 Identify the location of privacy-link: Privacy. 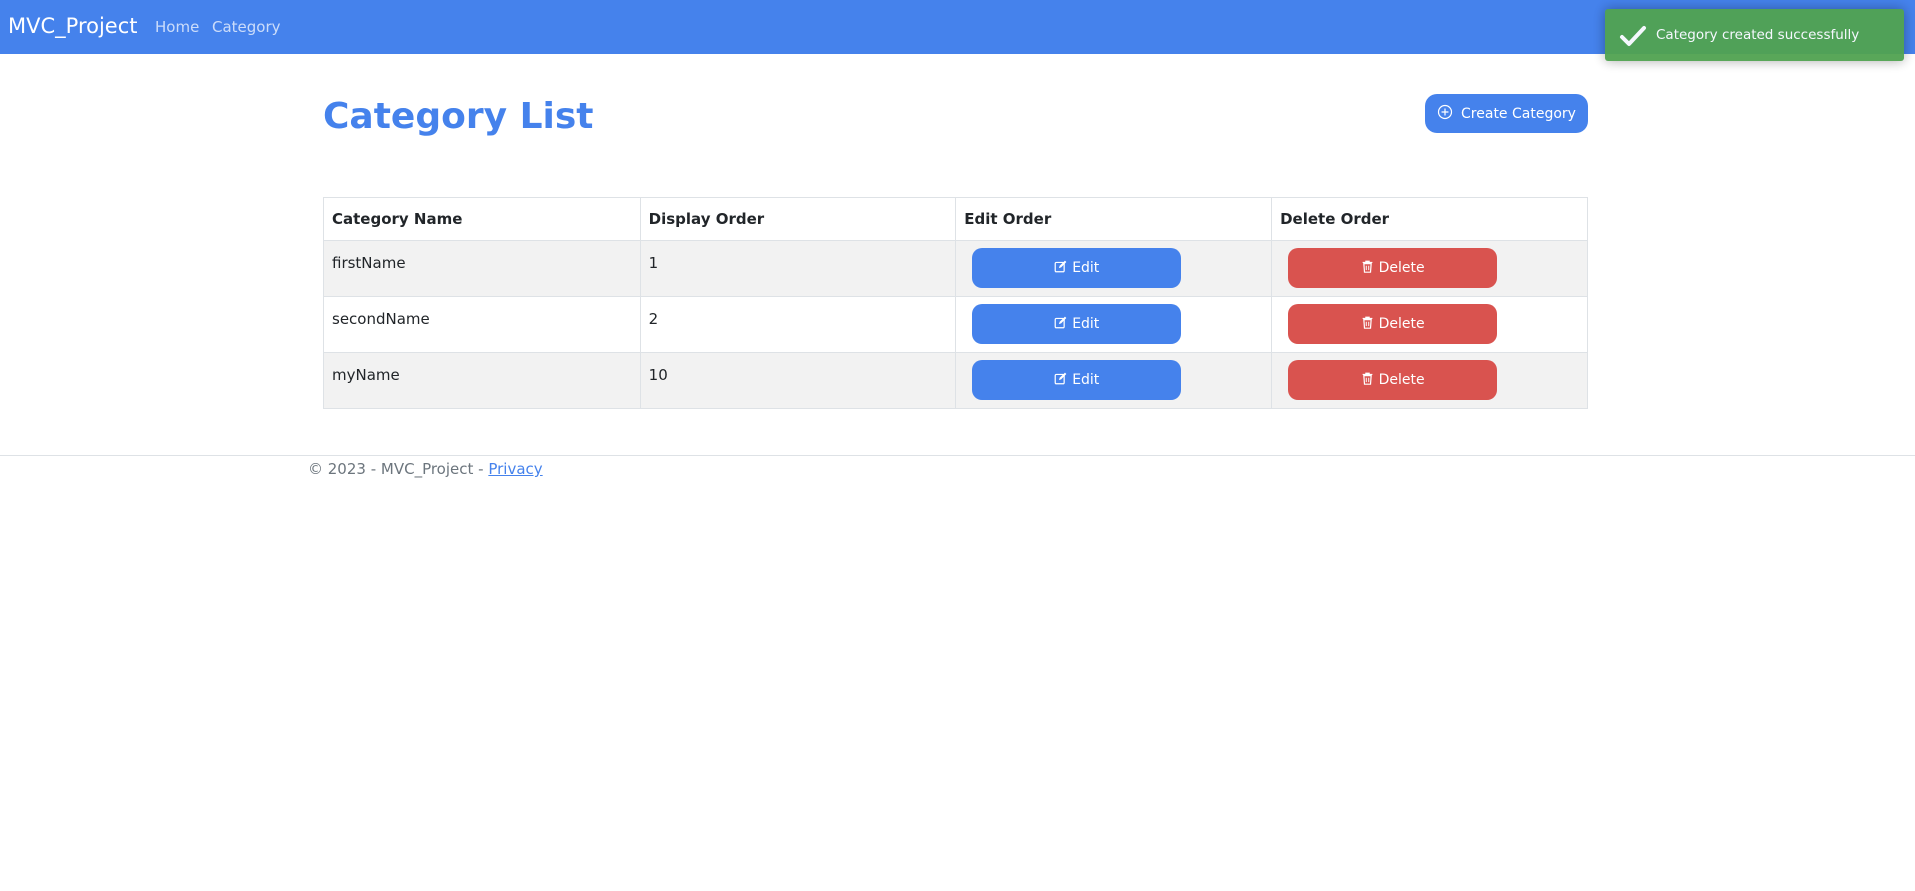
(515, 469).